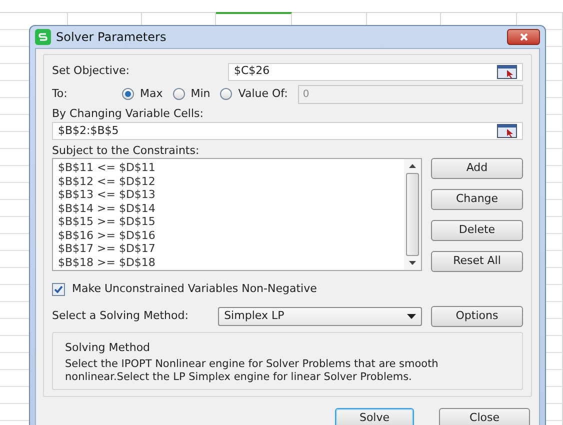  What do you see at coordinates (411, 316) in the screenshot?
I see `caret-icon` at bounding box center [411, 316].